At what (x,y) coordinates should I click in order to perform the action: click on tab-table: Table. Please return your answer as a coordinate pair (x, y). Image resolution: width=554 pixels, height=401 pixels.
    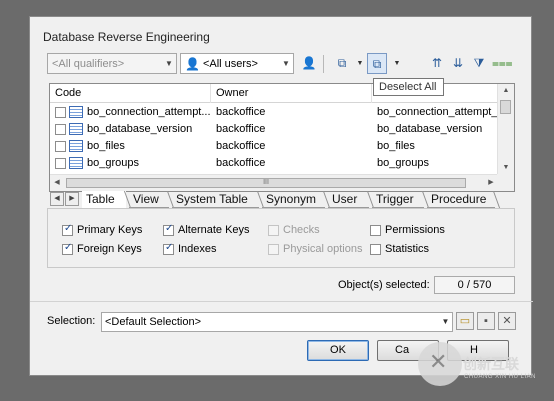
    Looking at the image, I should click on (104, 199).